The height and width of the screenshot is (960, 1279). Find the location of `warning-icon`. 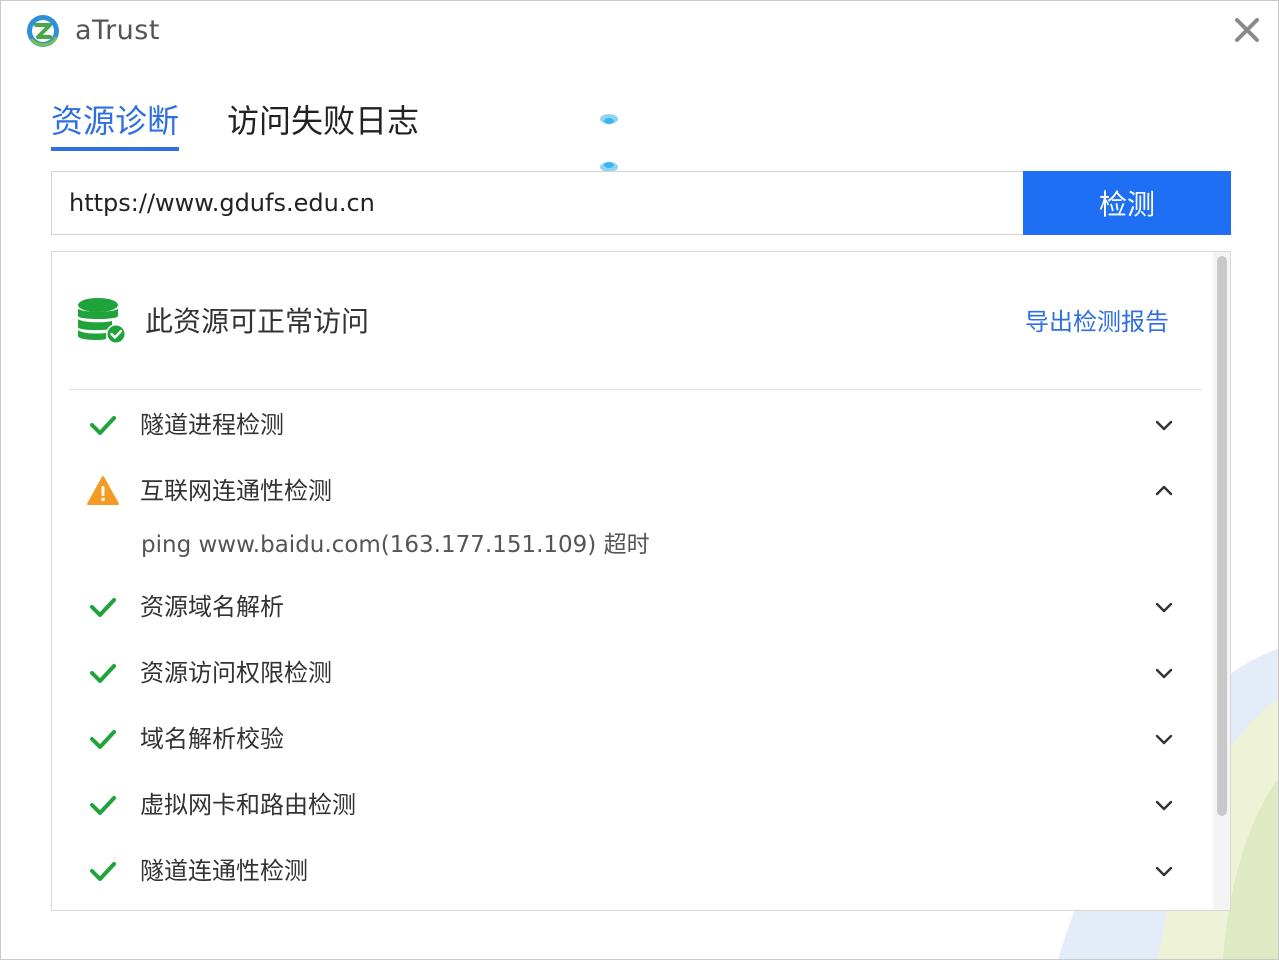

warning-icon is located at coordinates (103, 490).